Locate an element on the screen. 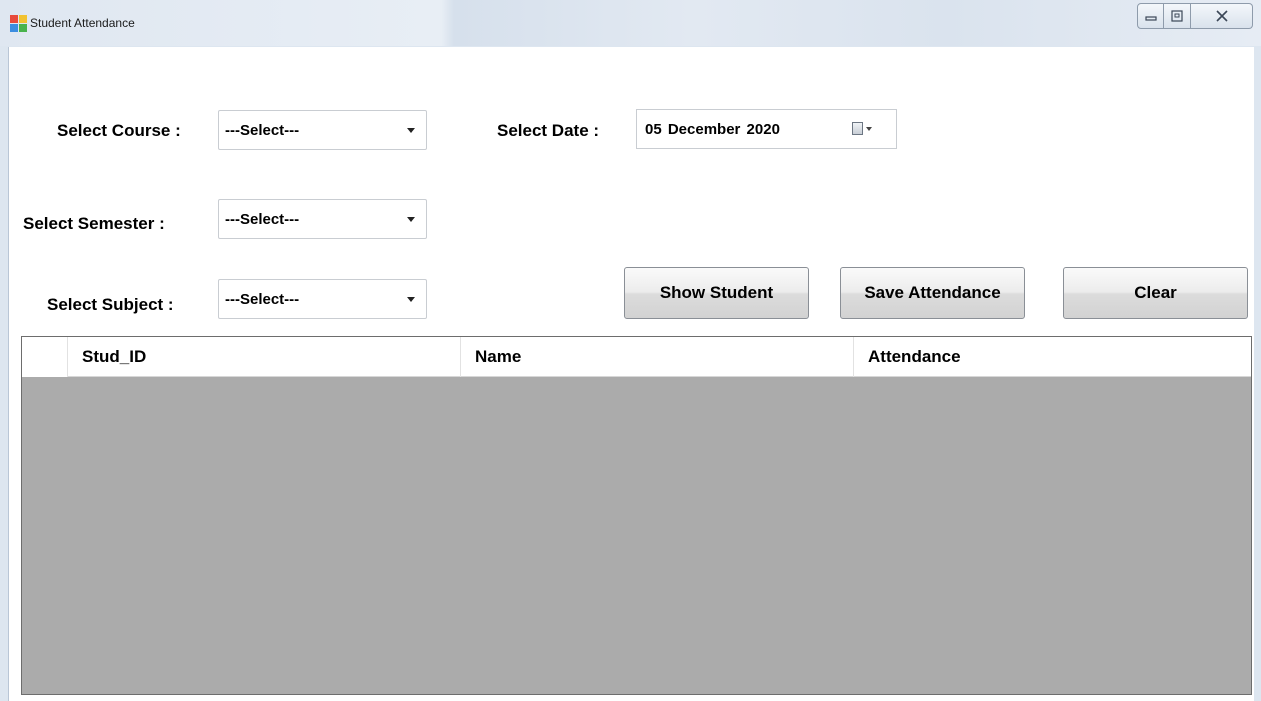 The image size is (1261, 701). subject-label: Select Subject : is located at coordinates (110, 304).